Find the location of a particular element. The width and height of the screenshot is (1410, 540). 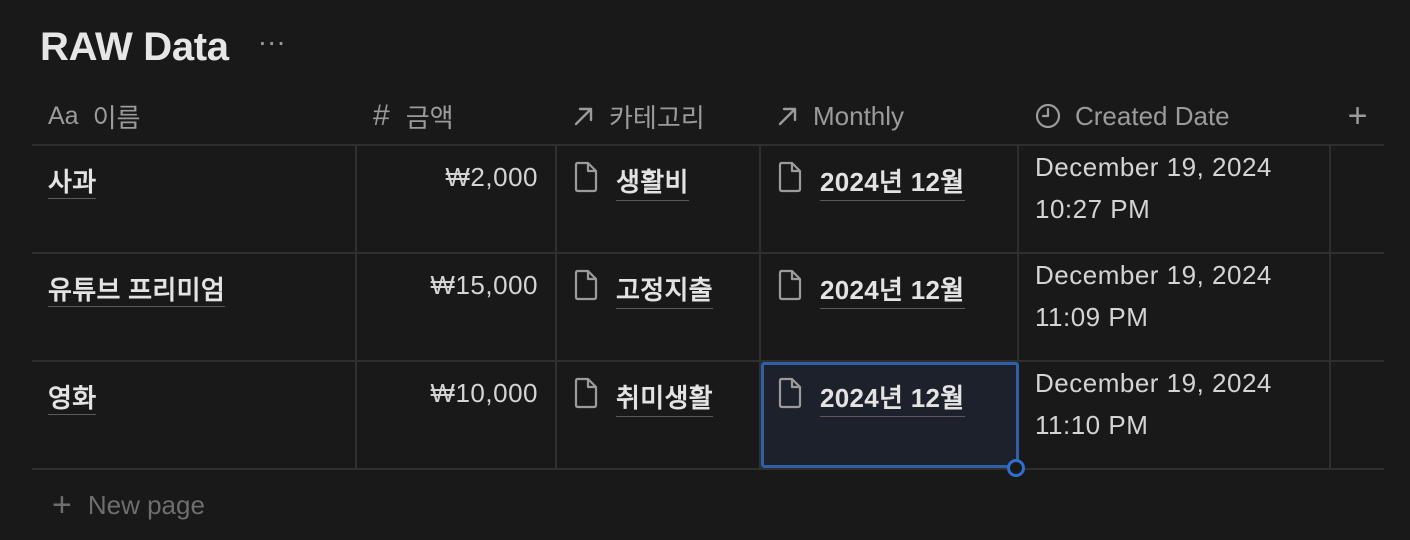

category-cell: 생활비 is located at coordinates (659, 199).